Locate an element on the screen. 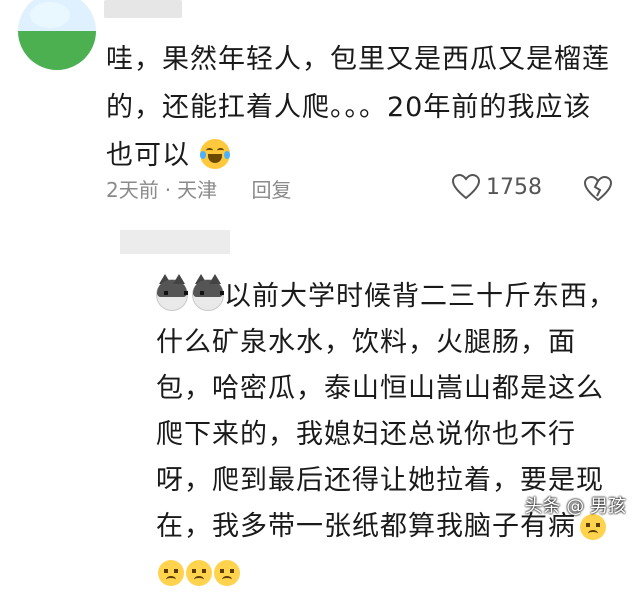 The image size is (640, 596). avatar is located at coordinates (57, 35).